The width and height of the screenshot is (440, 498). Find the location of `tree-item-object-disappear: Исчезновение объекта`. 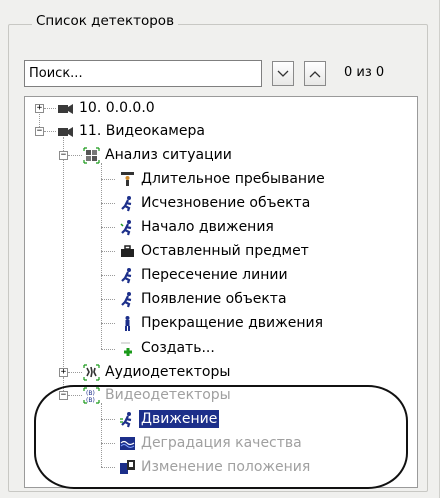

tree-item-object-disappear: Исчезновение объекта is located at coordinates (215, 203).